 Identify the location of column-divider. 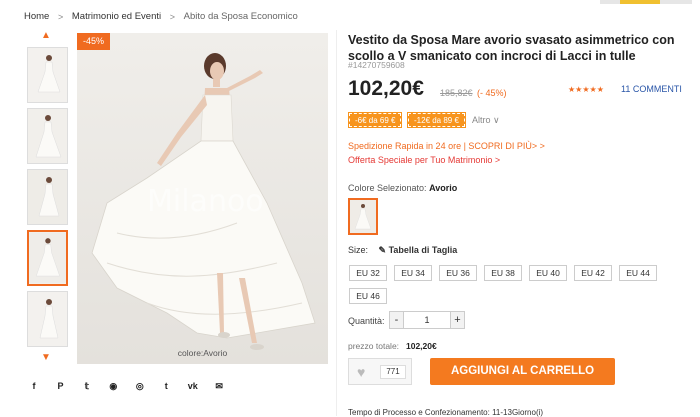
(336, 223).